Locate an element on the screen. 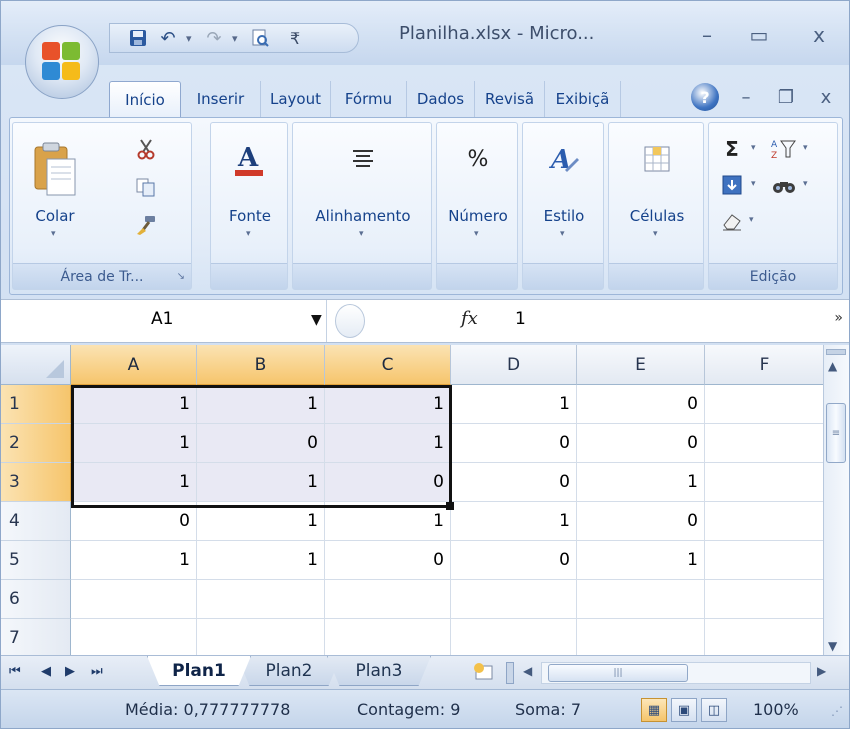 The image size is (850, 729). select-all-button is located at coordinates (36, 365).